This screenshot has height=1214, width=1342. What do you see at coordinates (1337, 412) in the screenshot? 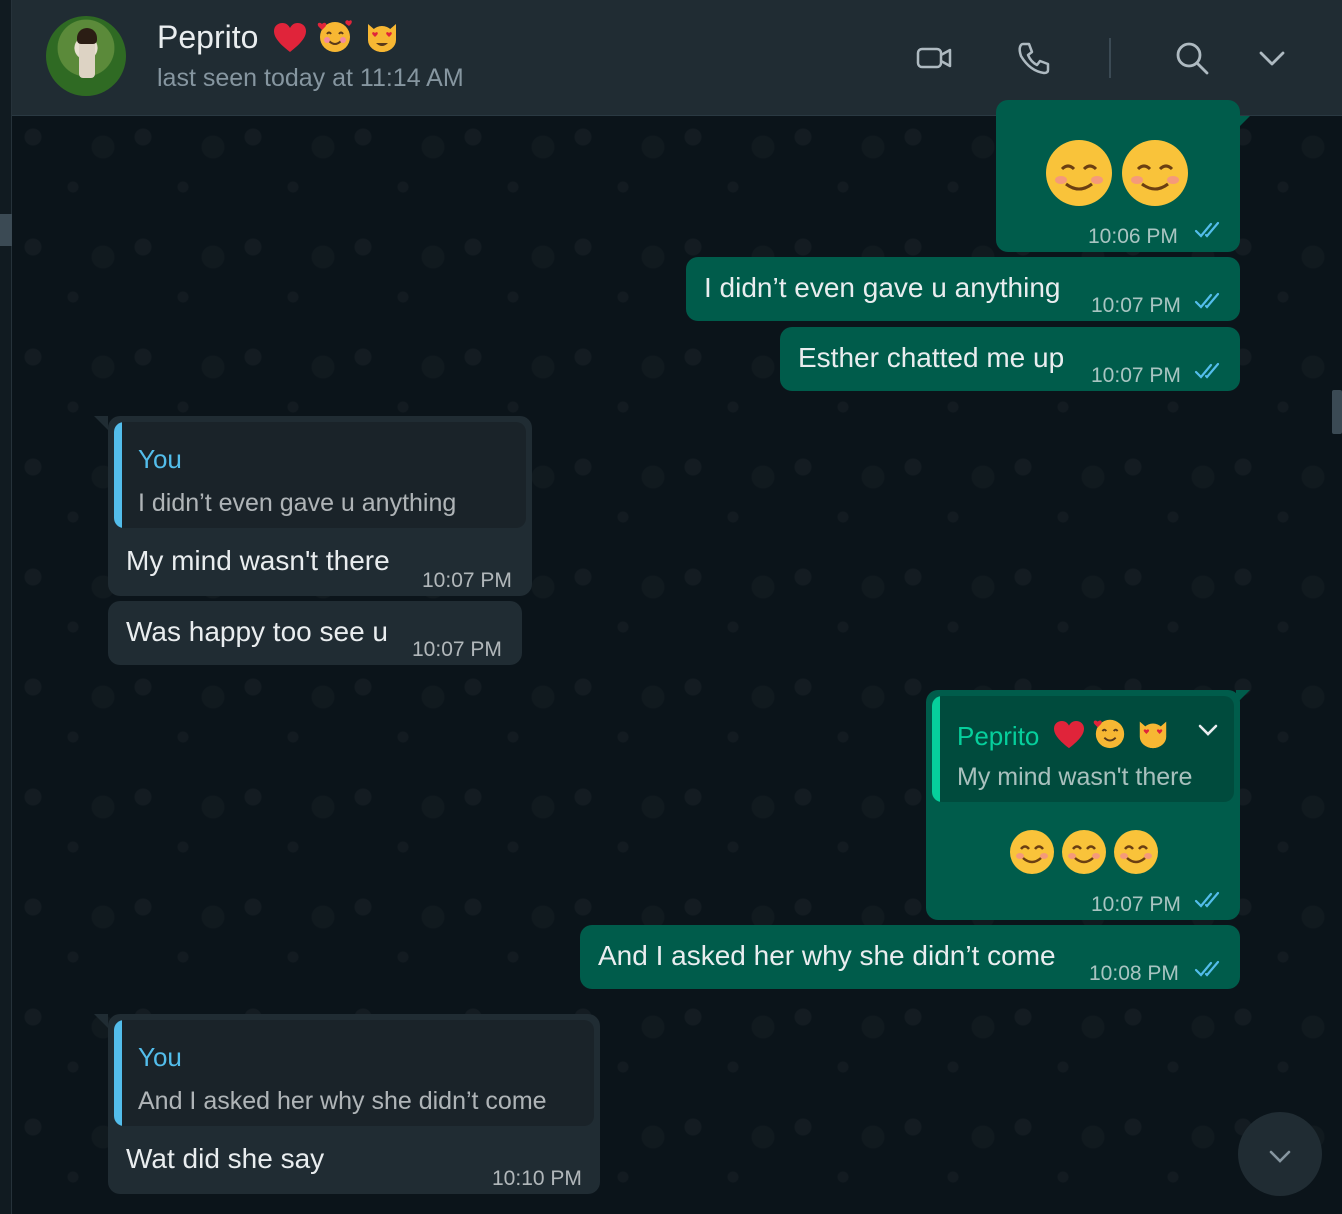
I see `scrollbar-thumb` at bounding box center [1337, 412].